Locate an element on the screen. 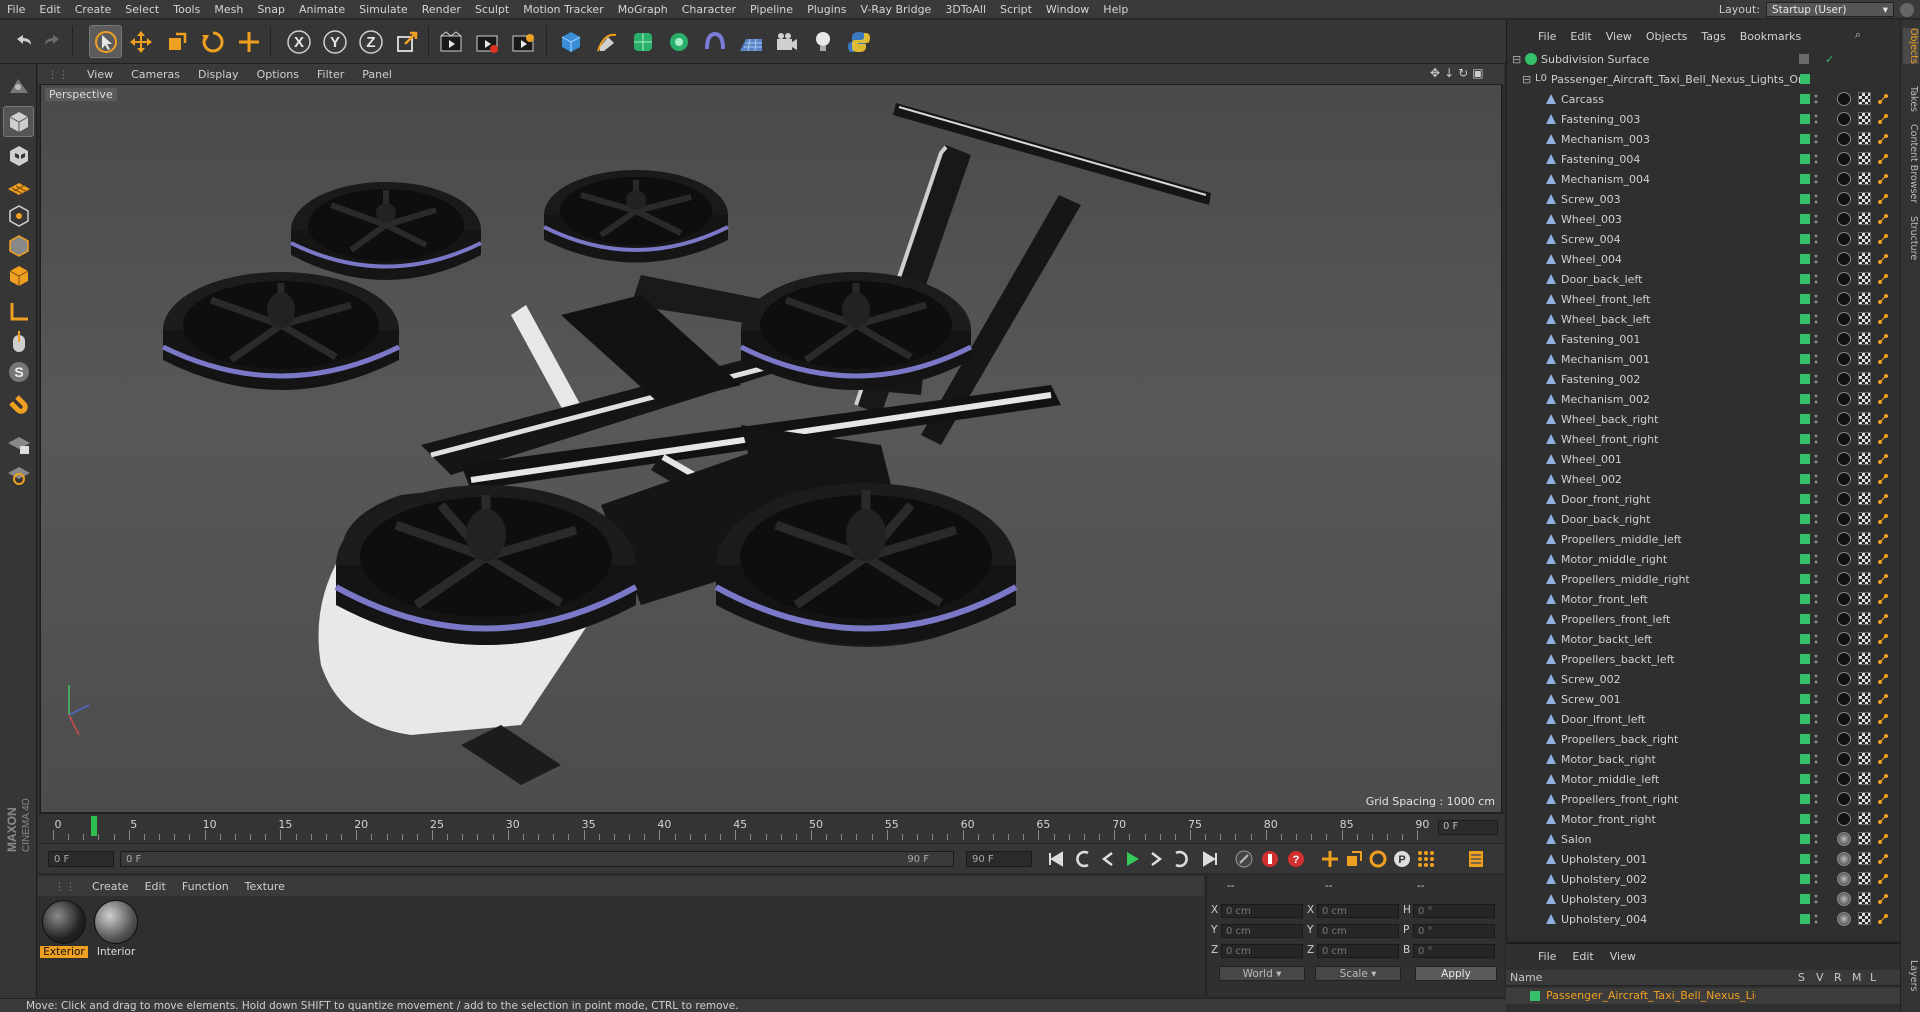  material-menu-create: Create is located at coordinates (110, 886).